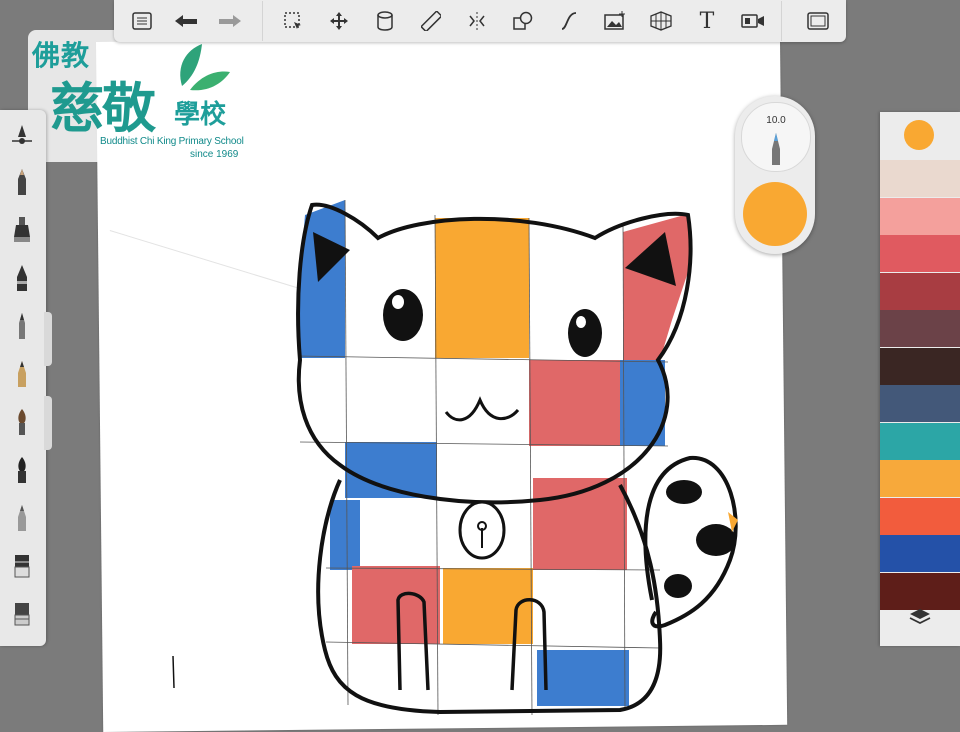 Image resolution: width=960 pixels, height=732 pixels. I want to click on logo-english-name: Buddhist Chi King Primary School, so click(172, 141).